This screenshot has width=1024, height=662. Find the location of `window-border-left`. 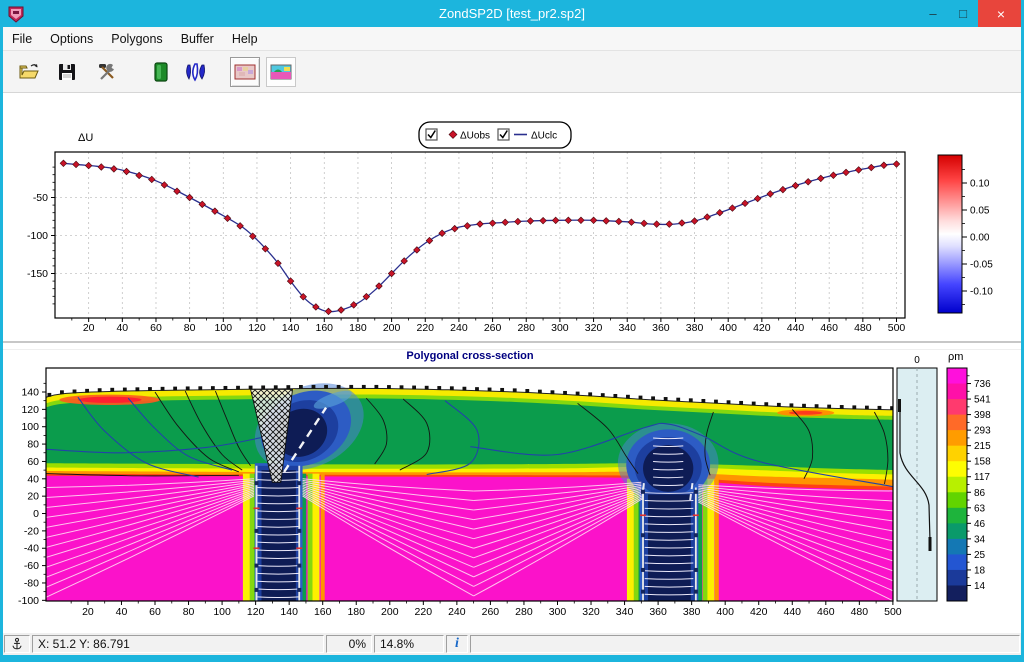

window-border-left is located at coordinates (1, 331).